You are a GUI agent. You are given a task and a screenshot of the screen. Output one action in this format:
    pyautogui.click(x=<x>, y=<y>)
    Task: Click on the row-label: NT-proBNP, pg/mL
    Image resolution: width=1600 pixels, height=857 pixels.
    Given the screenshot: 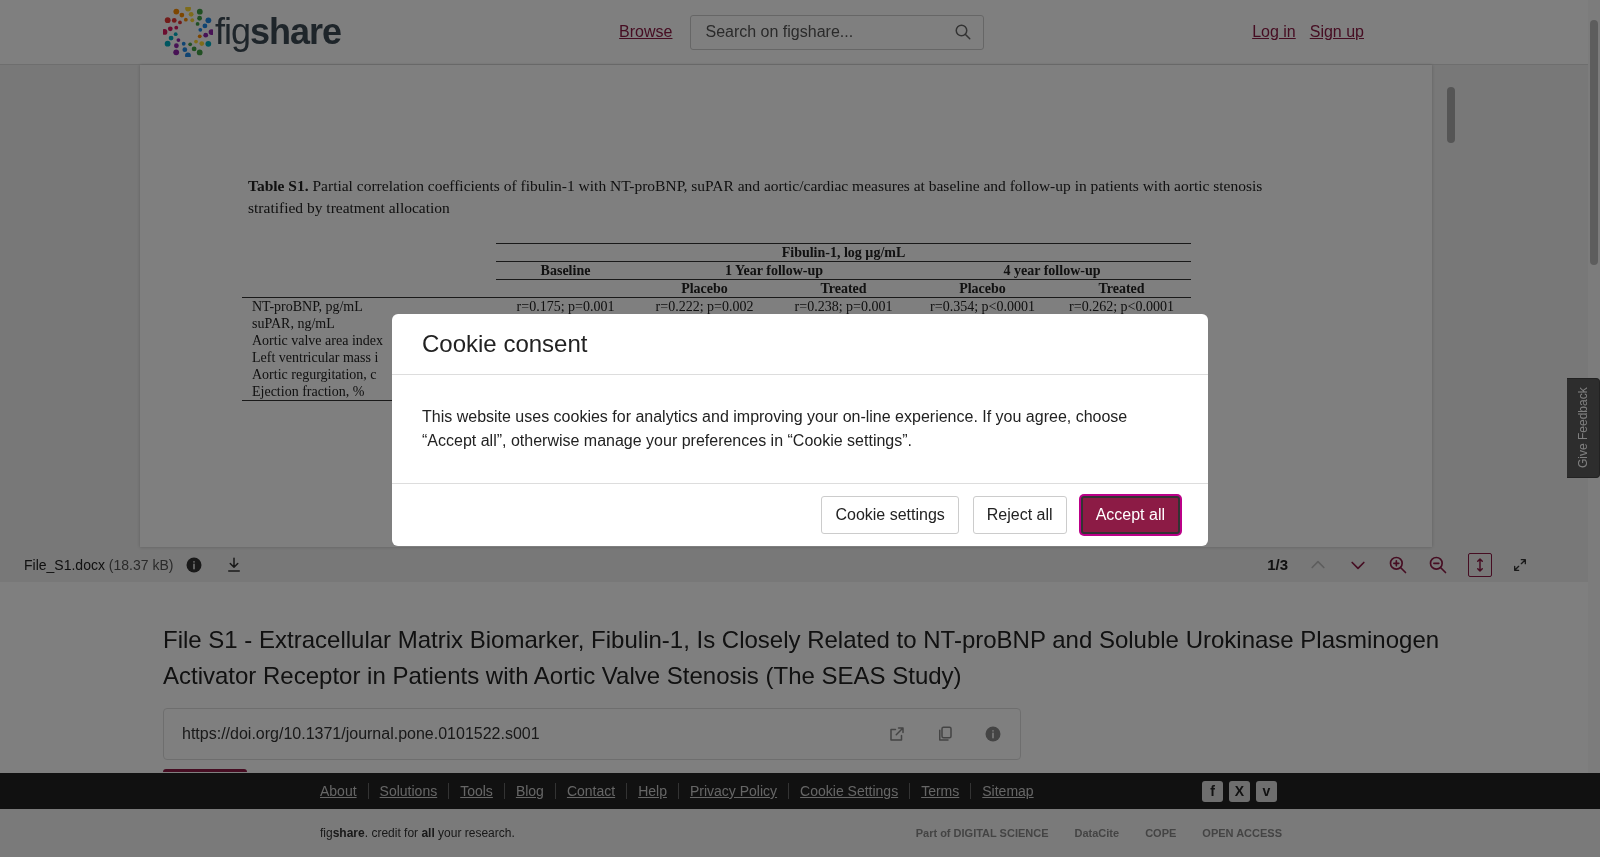 What is the action you would take?
    pyautogui.click(x=307, y=306)
    